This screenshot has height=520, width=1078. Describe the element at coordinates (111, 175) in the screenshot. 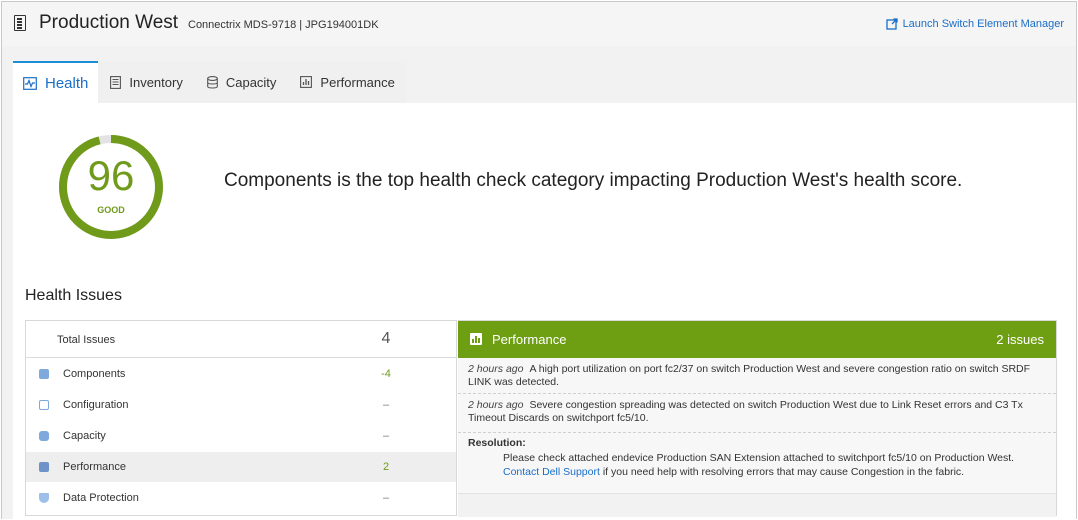

I see `health-score-value: 96` at that location.